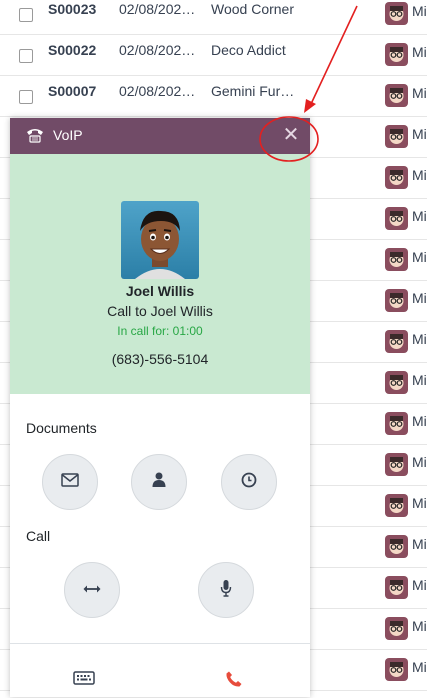  Describe the element at coordinates (160, 670) in the screenshot. I see `voip-footer` at that location.